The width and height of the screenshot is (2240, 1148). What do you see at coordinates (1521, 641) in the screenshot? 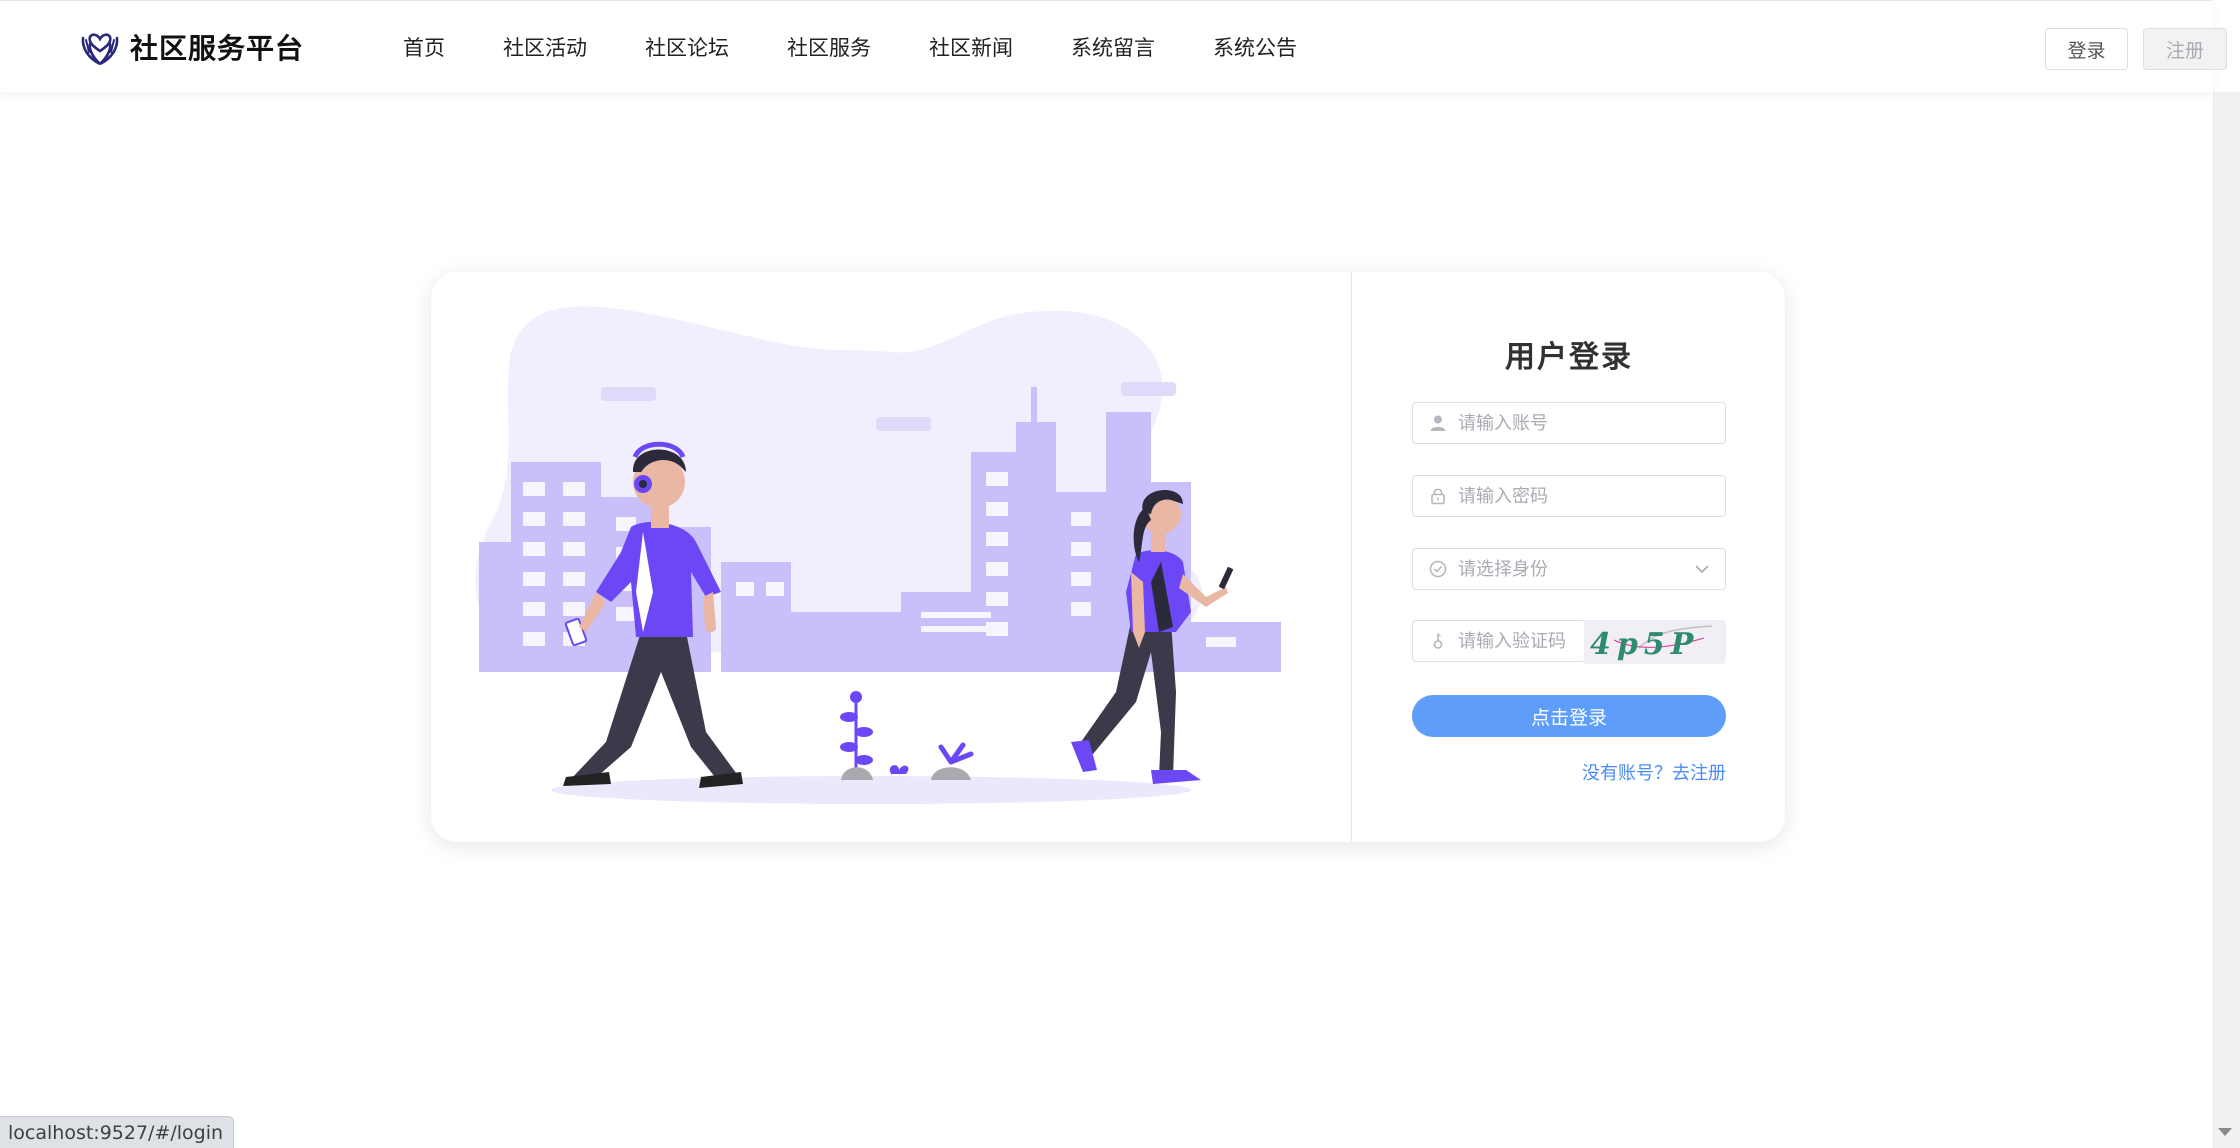
I see `captcha-input` at bounding box center [1521, 641].